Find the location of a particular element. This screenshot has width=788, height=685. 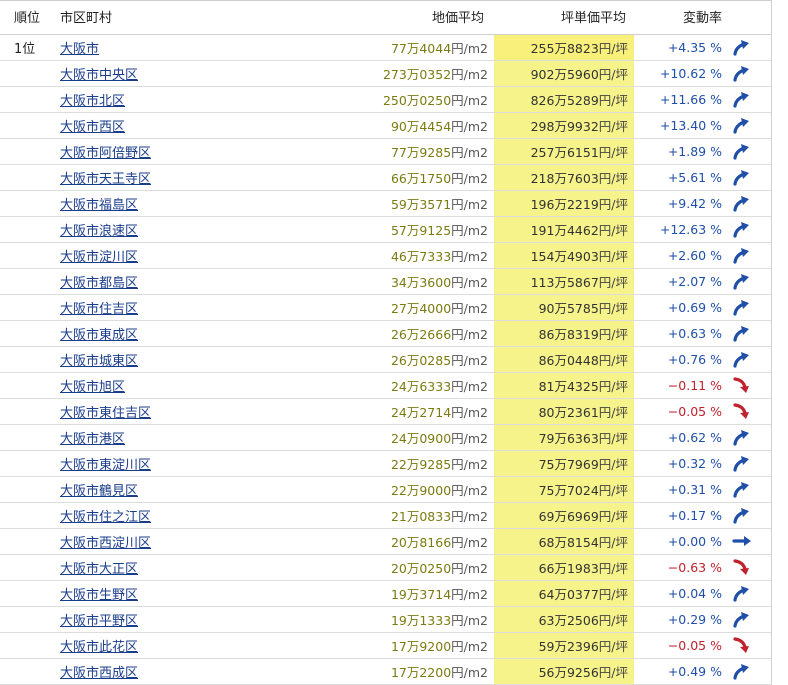

city-cell: 大阪市北区 is located at coordinates (145, 99).